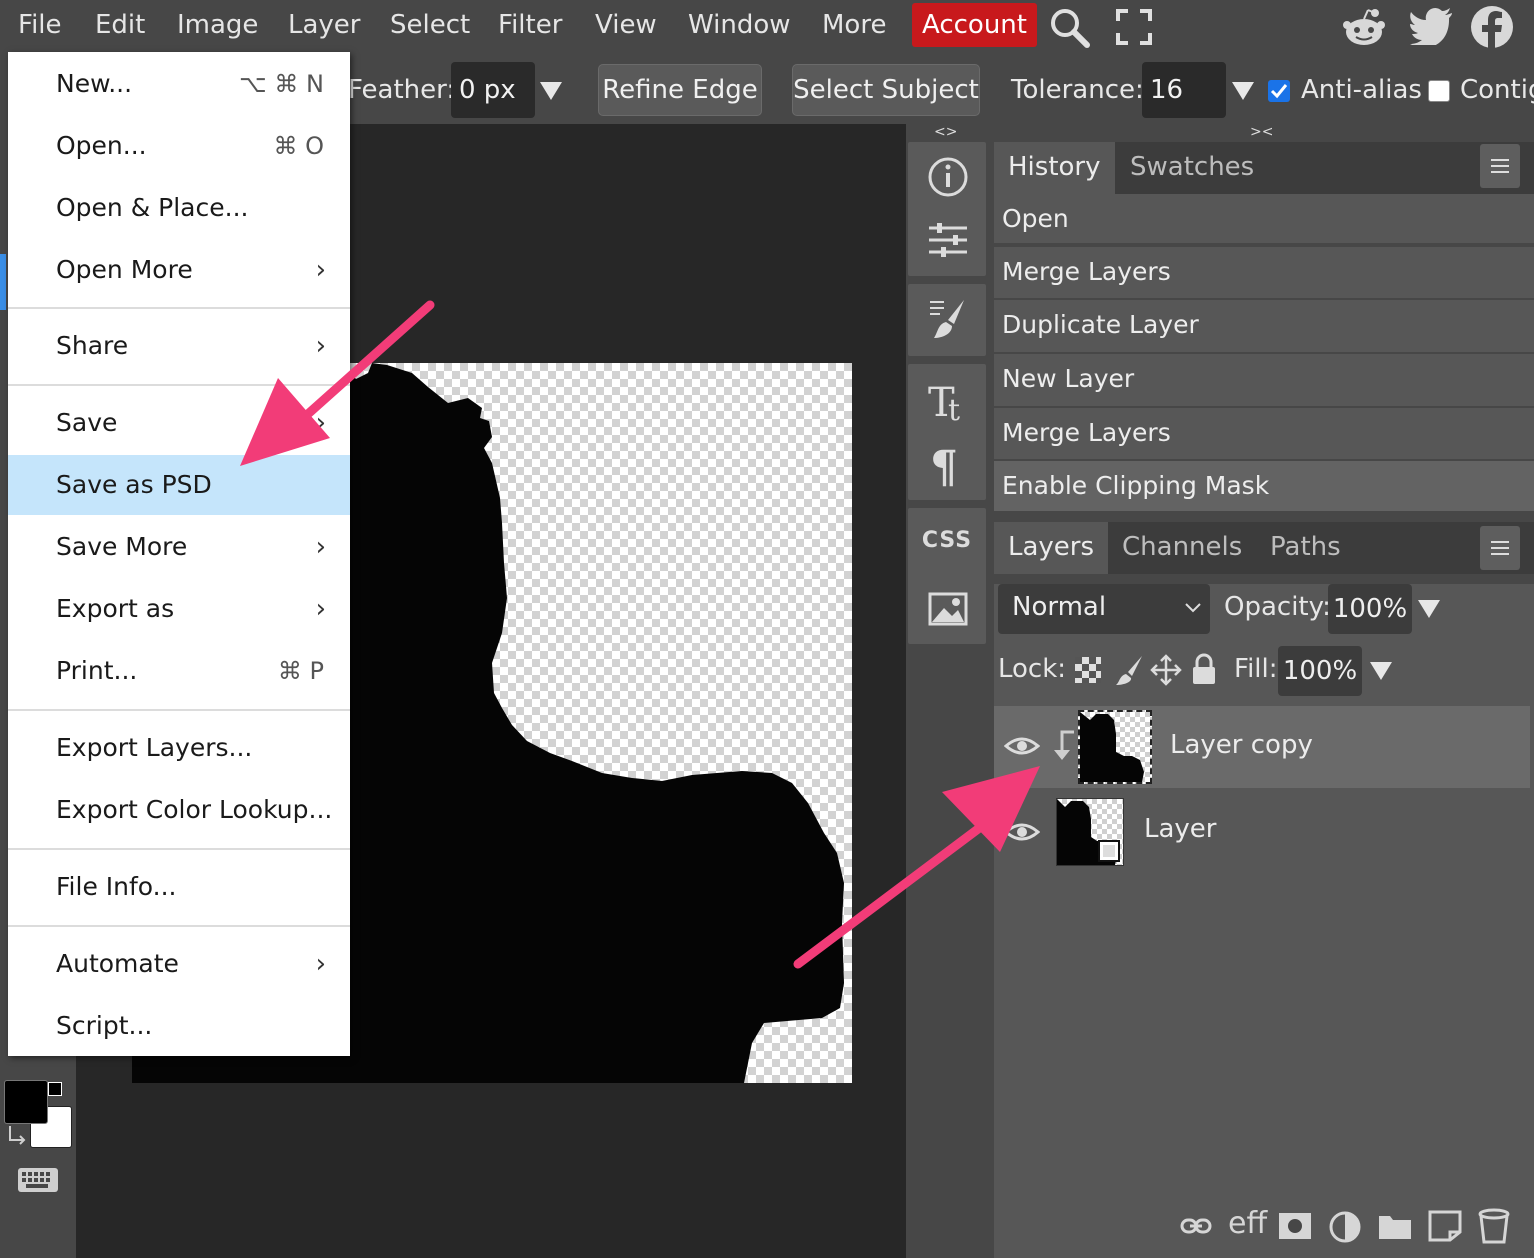 Image resolution: width=1534 pixels, height=1258 pixels. I want to click on history-item: Open, so click(1264, 219).